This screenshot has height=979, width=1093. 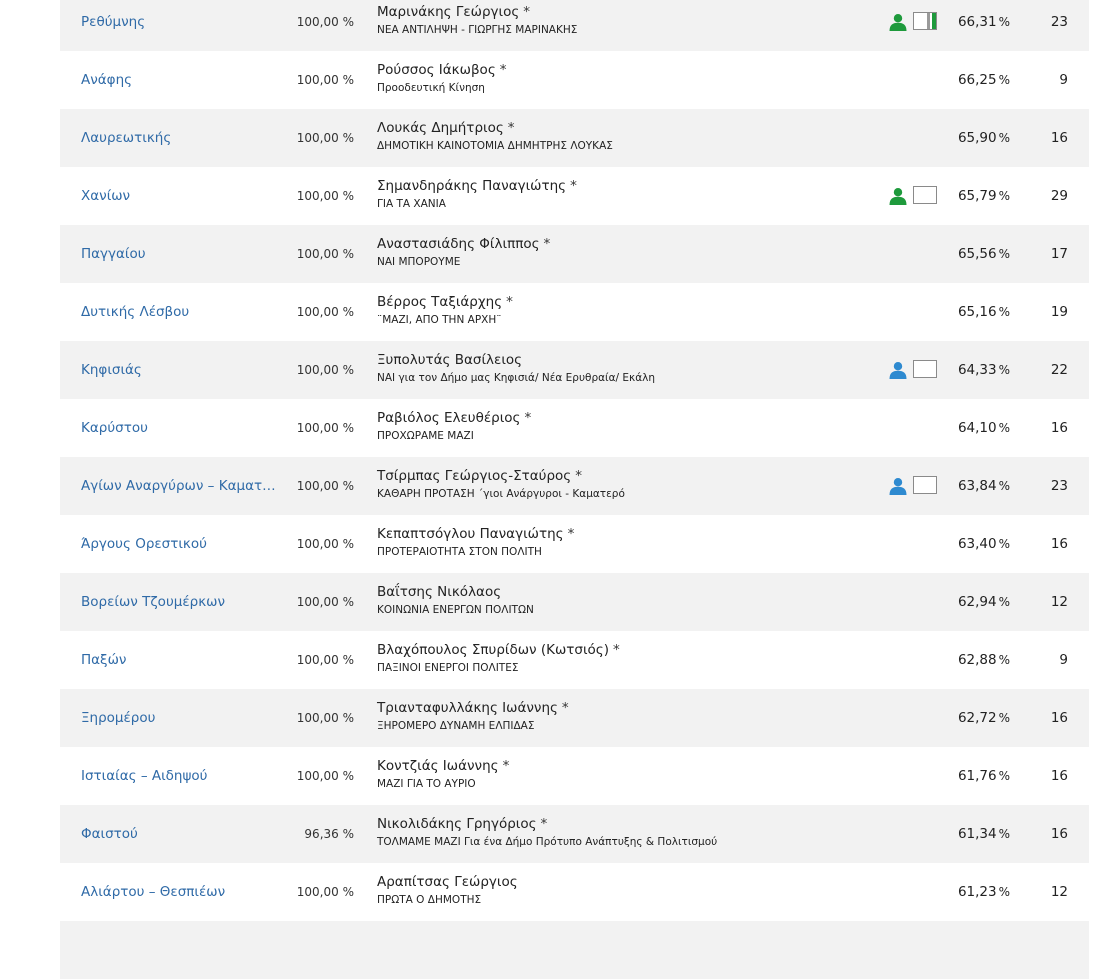 What do you see at coordinates (450, 360) in the screenshot?
I see `candidate-name: Ξυπολυτάς Βασίλειος` at bounding box center [450, 360].